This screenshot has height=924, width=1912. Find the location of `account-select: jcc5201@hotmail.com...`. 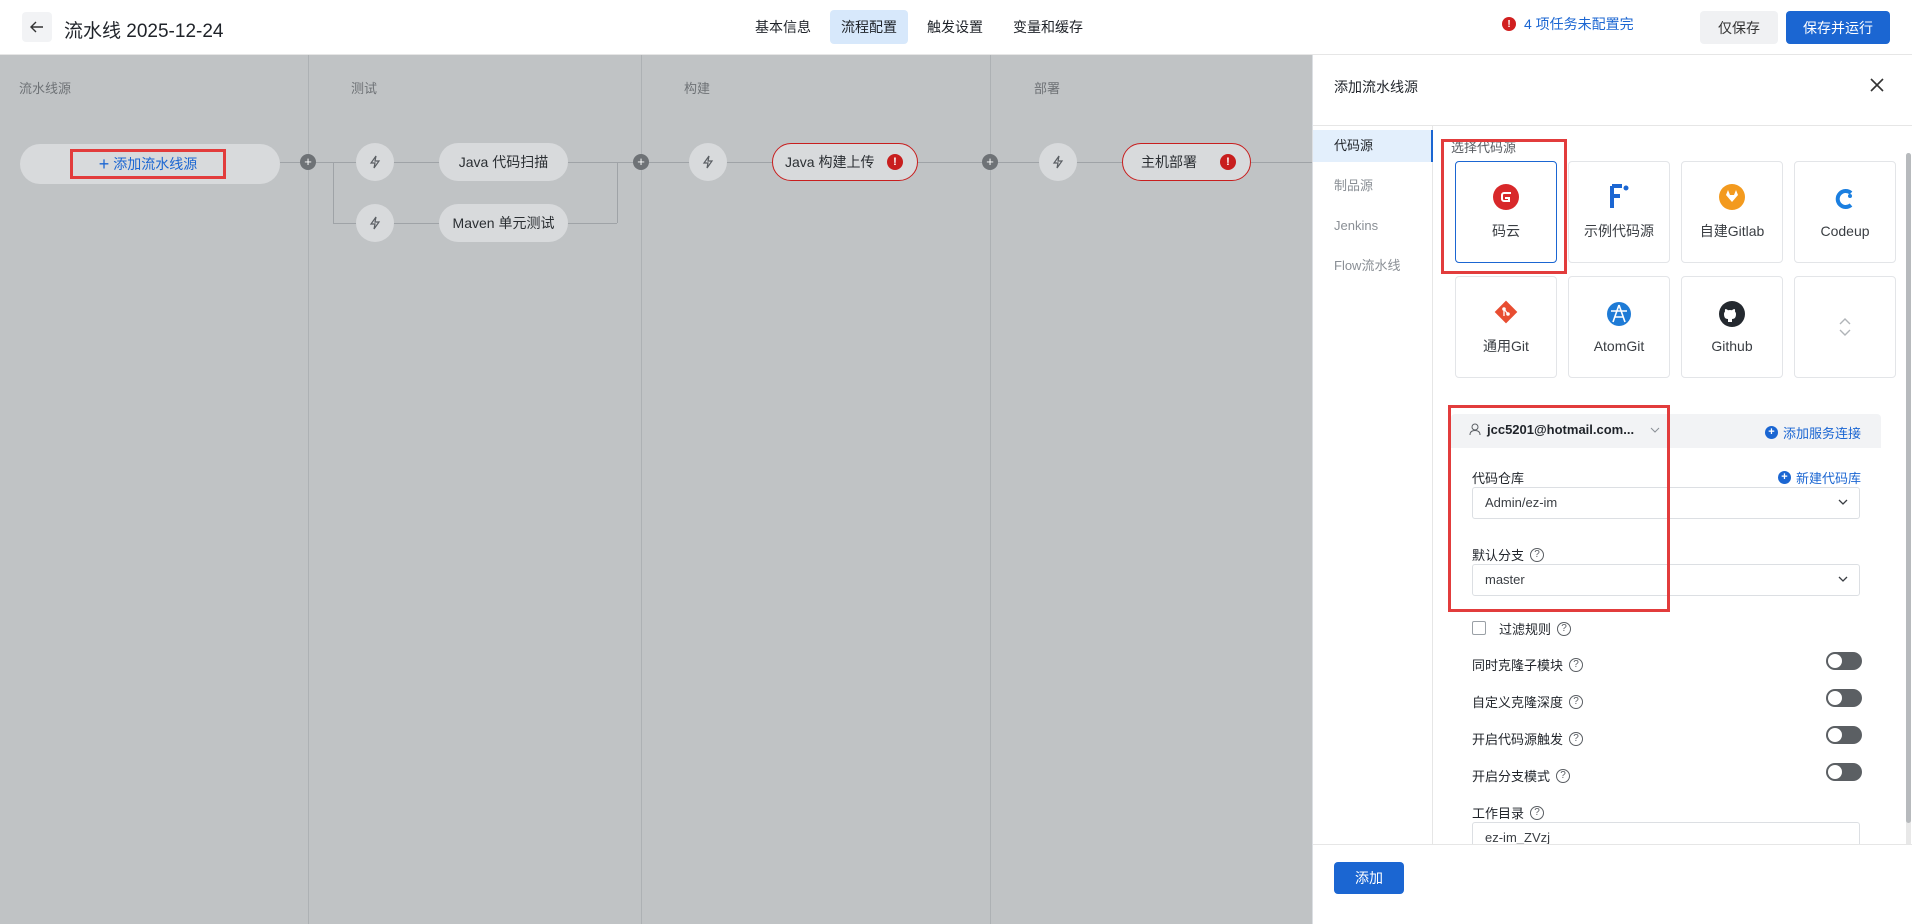

account-select: jcc5201@hotmail.com... is located at coordinates (1564, 429).